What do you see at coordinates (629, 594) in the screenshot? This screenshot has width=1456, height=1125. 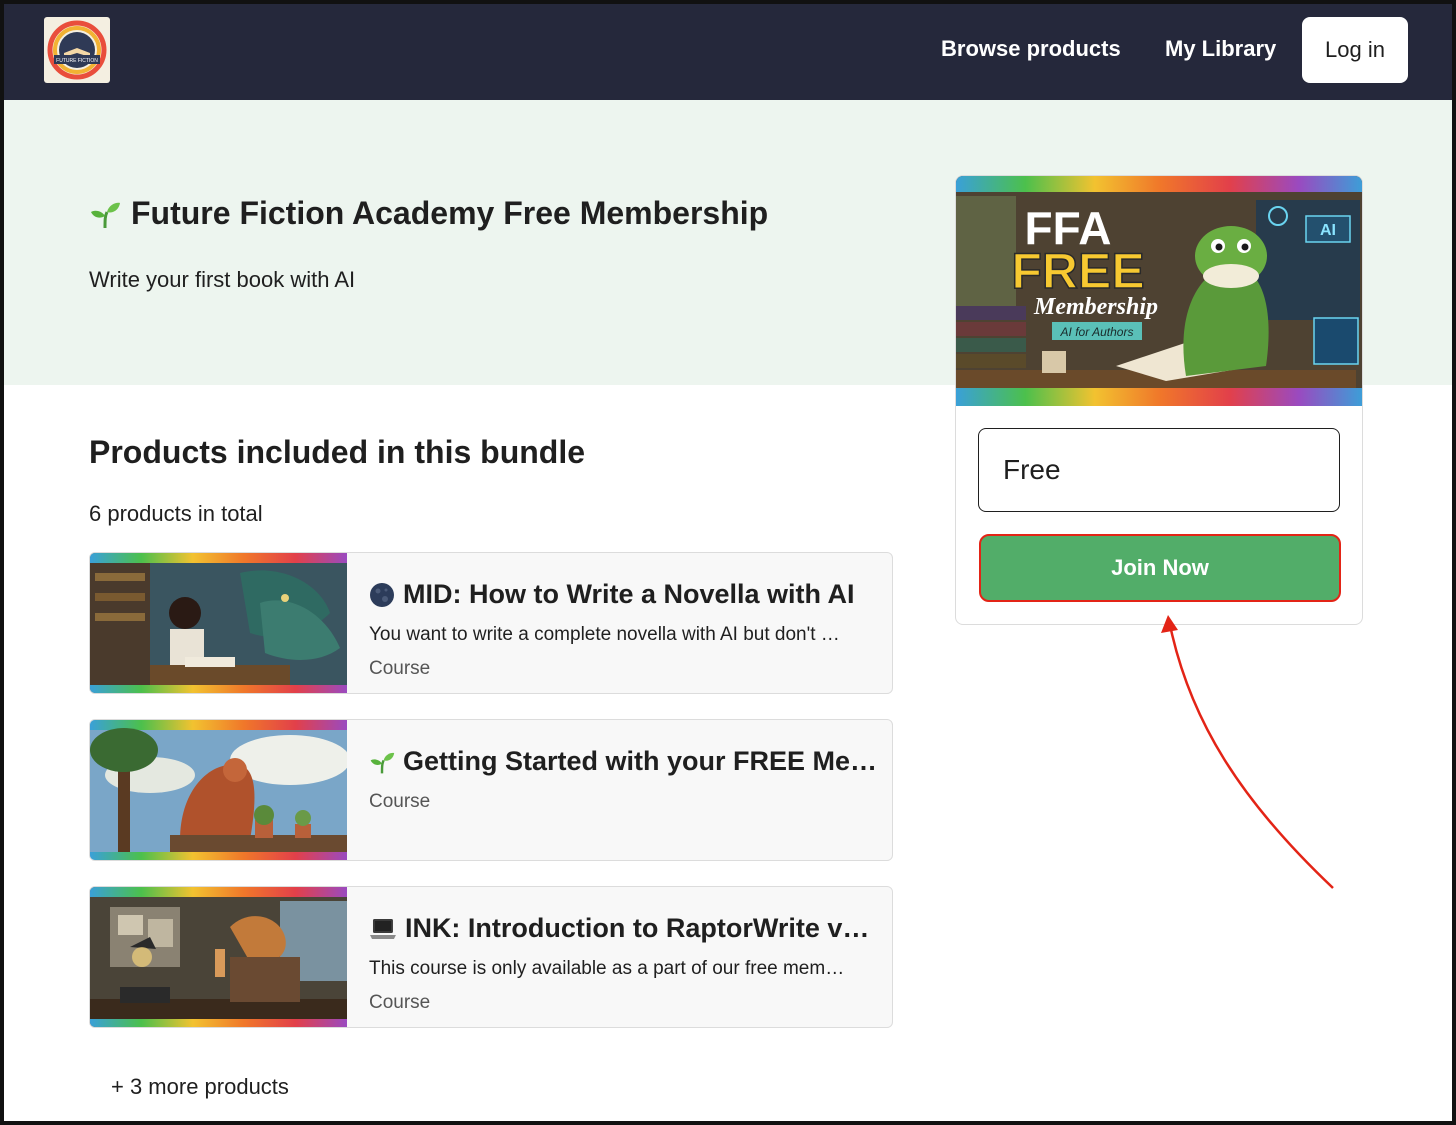 I see `product-title-text: MID: How to Write a Novella with AI` at bounding box center [629, 594].